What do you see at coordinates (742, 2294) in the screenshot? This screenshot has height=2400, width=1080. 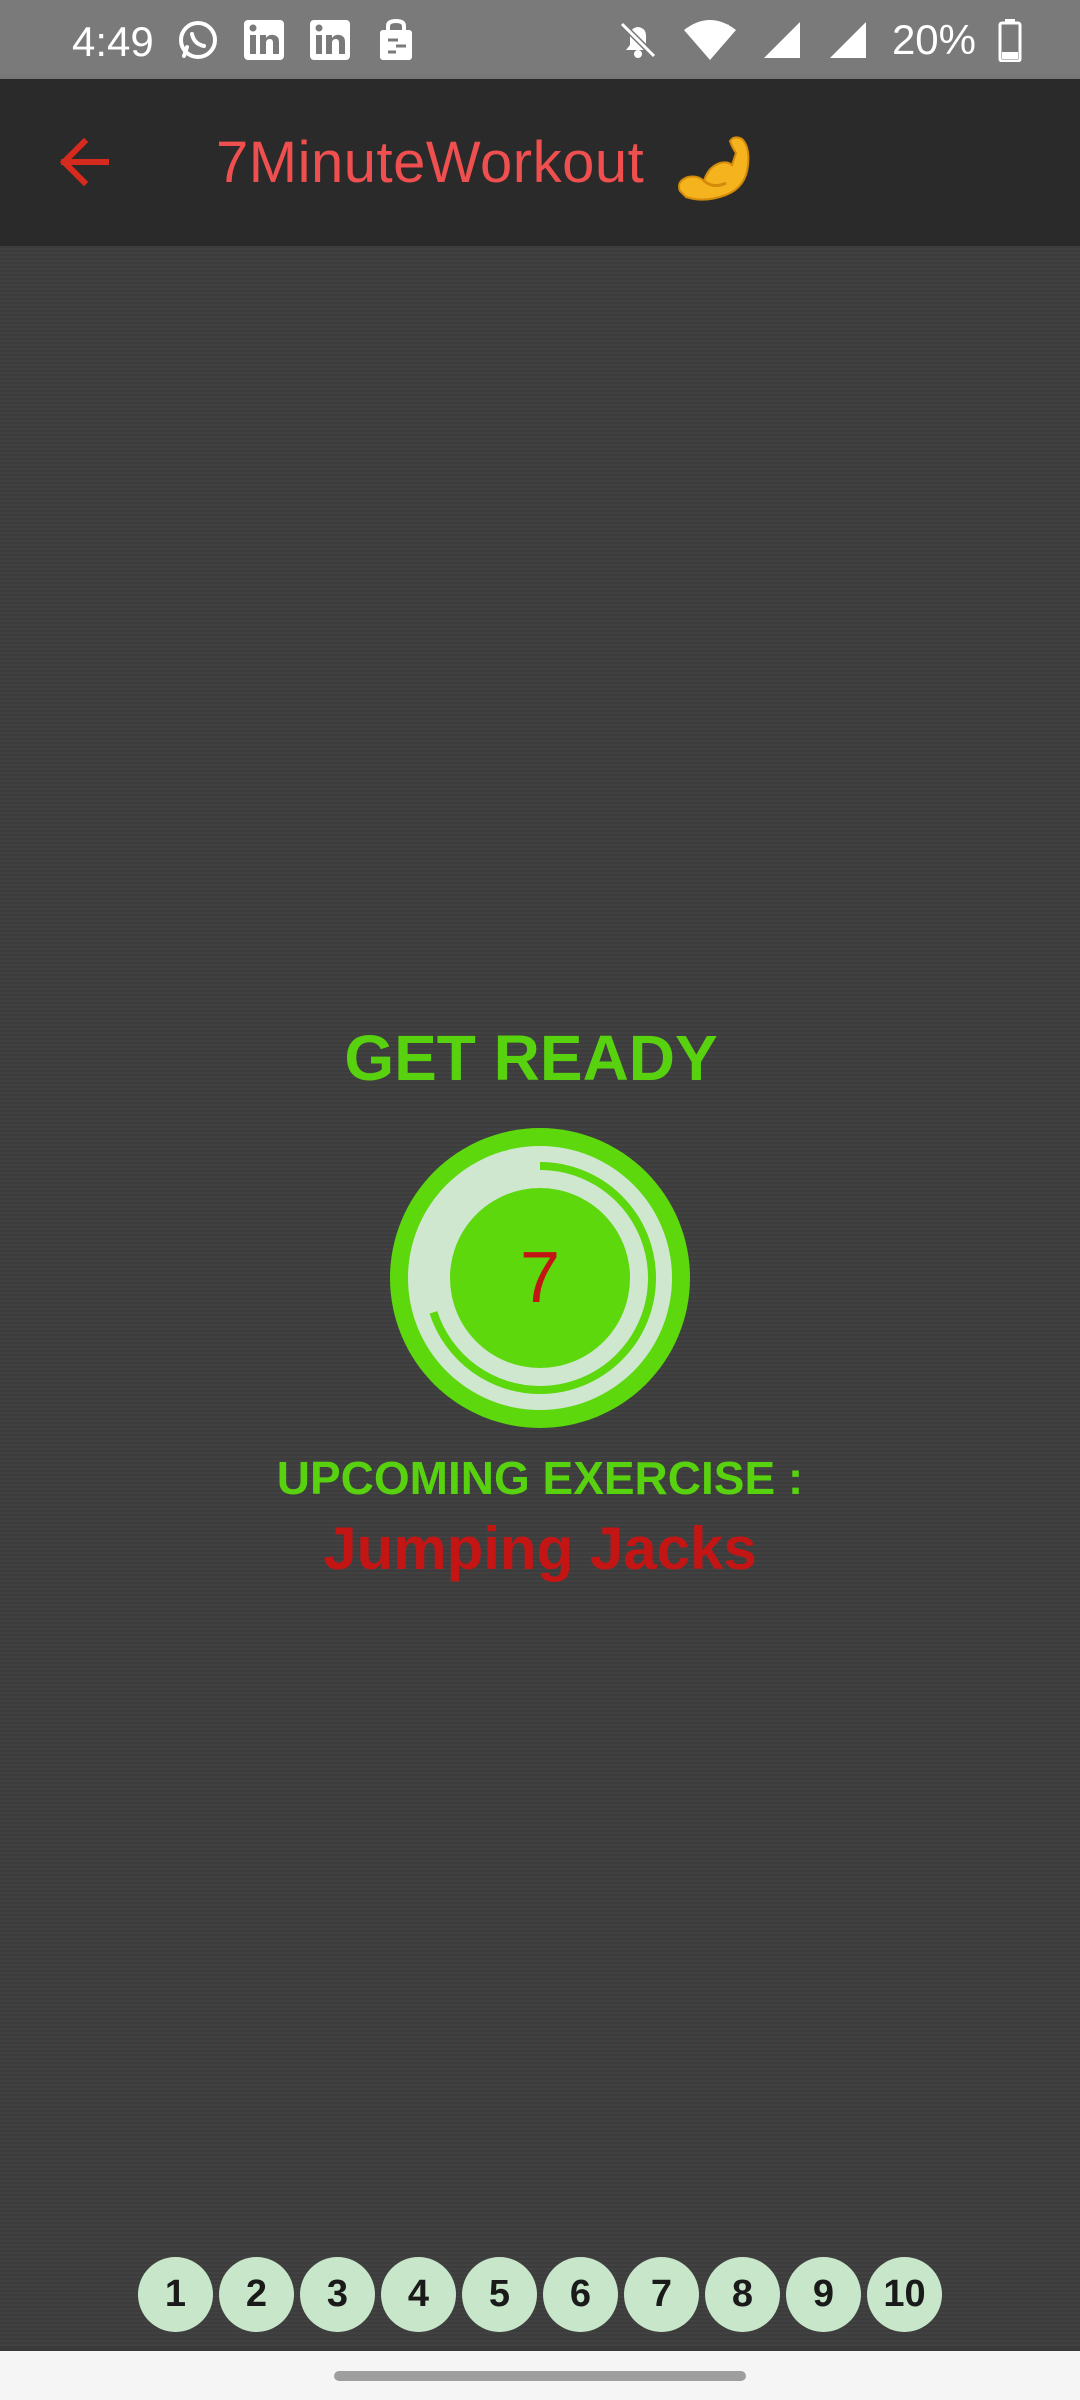 I see `exercise-step-8: 8` at bounding box center [742, 2294].